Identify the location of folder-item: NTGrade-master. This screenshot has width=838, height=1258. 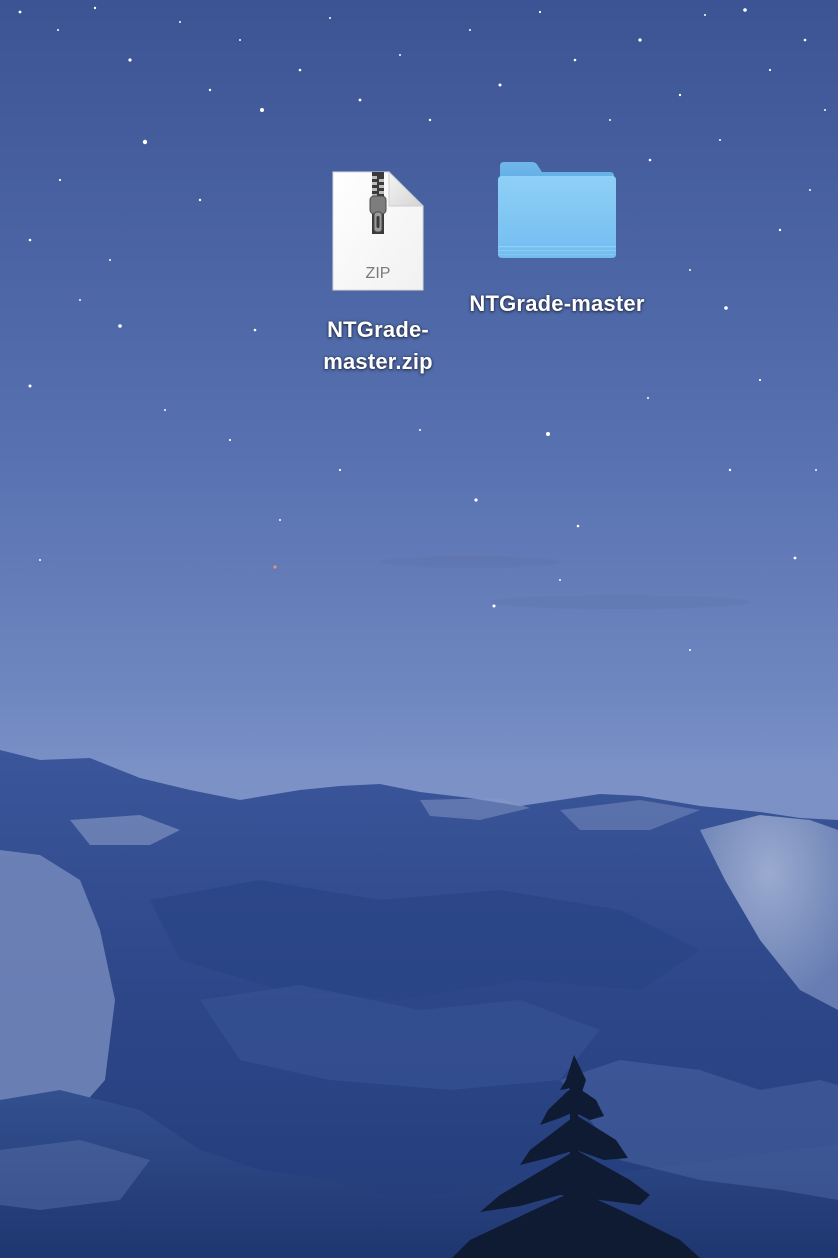
(557, 240).